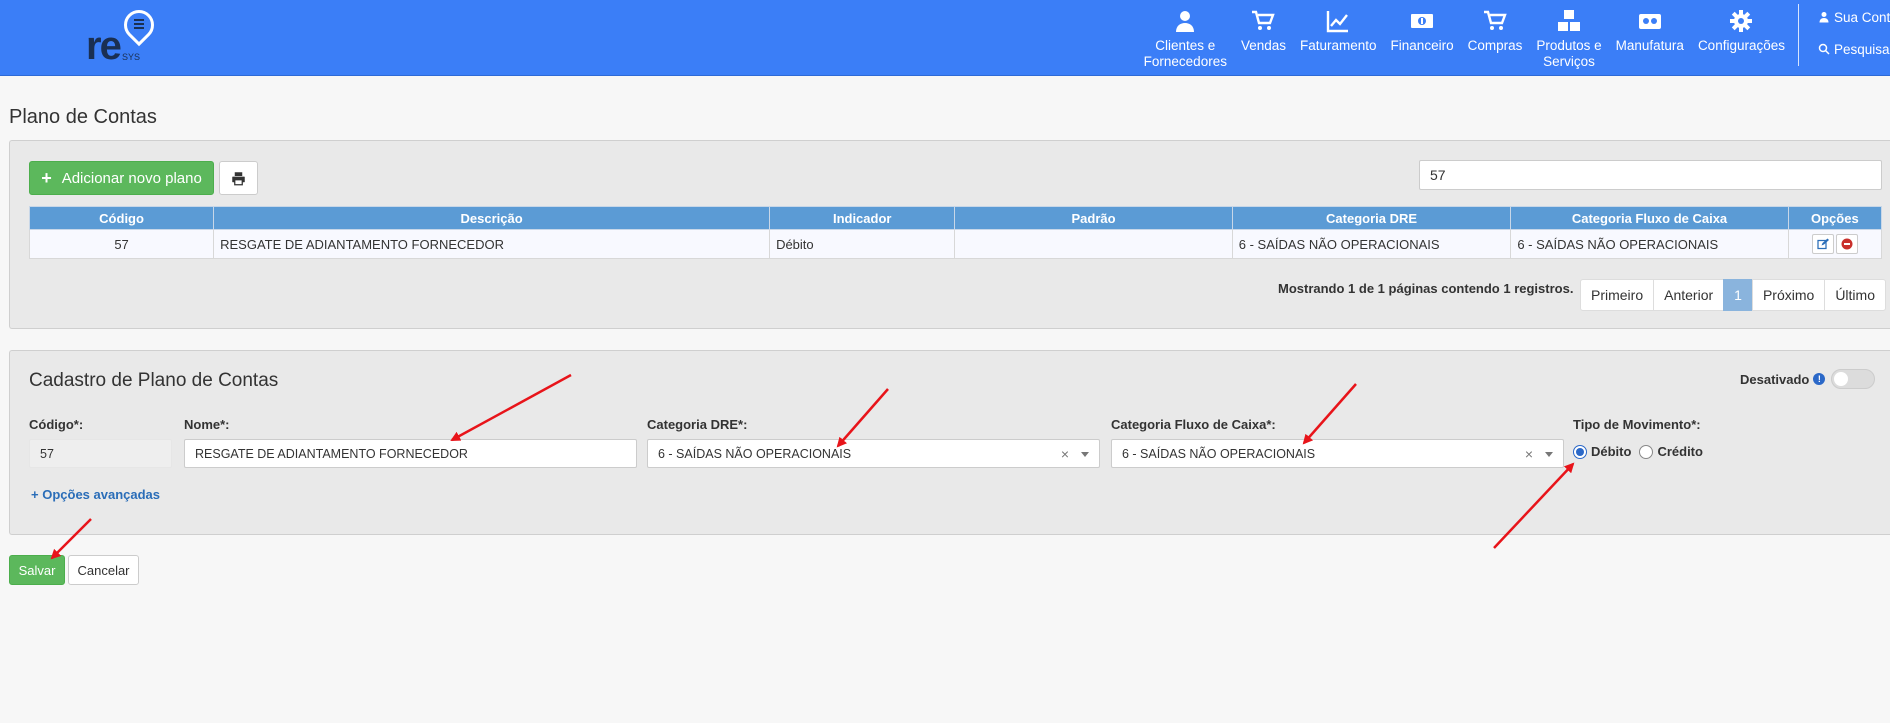  What do you see at coordinates (1646, 451) in the screenshot?
I see `radio-credito` at bounding box center [1646, 451].